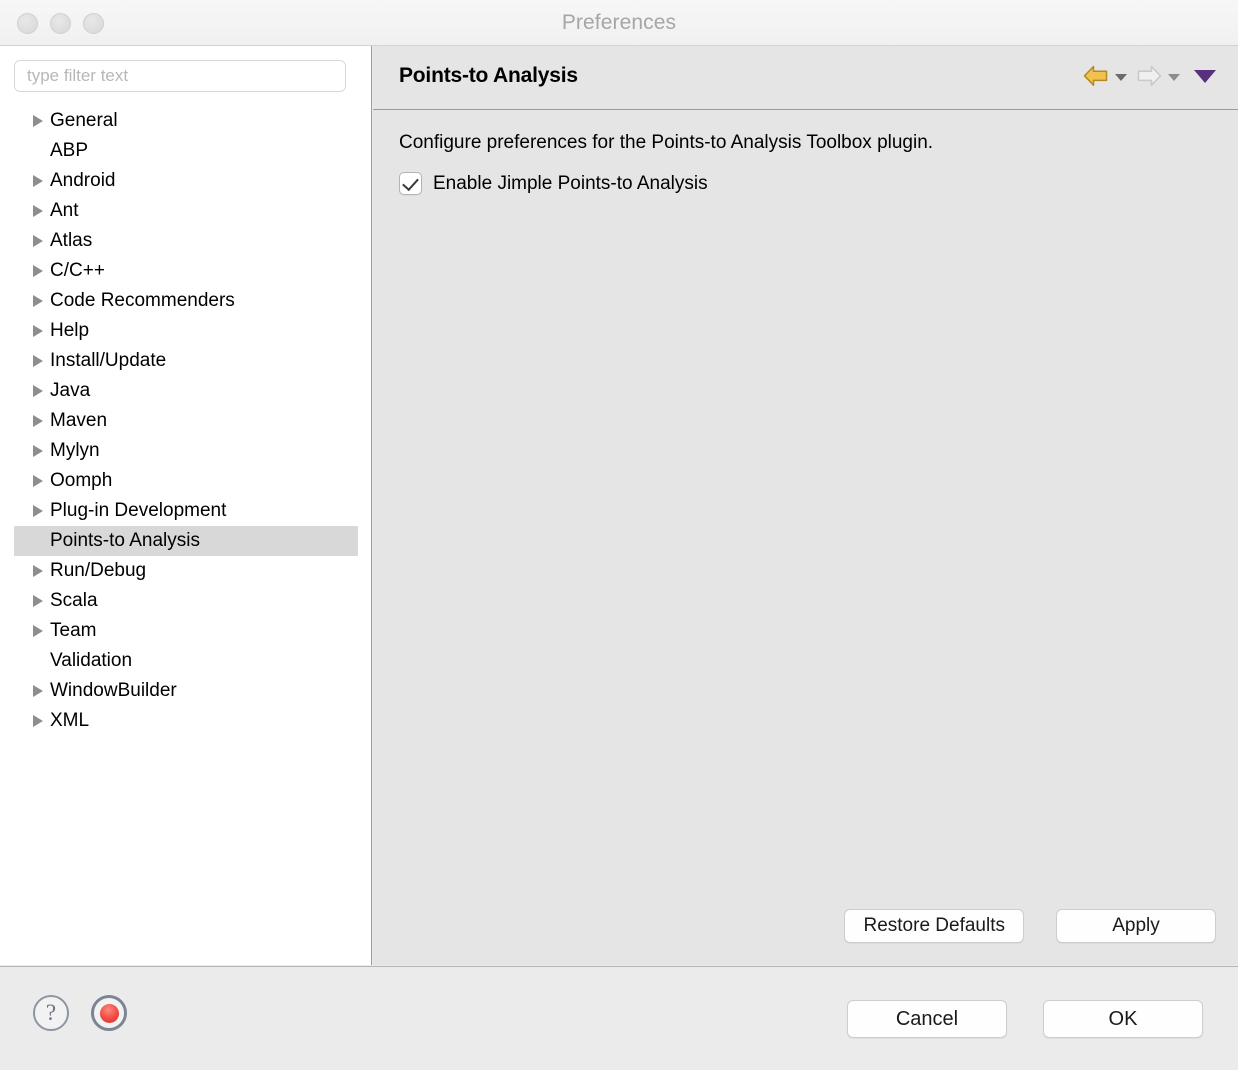 Image resolution: width=1238 pixels, height=1070 pixels. I want to click on dialog-buttons: Cancel OK, so click(1025, 1019).